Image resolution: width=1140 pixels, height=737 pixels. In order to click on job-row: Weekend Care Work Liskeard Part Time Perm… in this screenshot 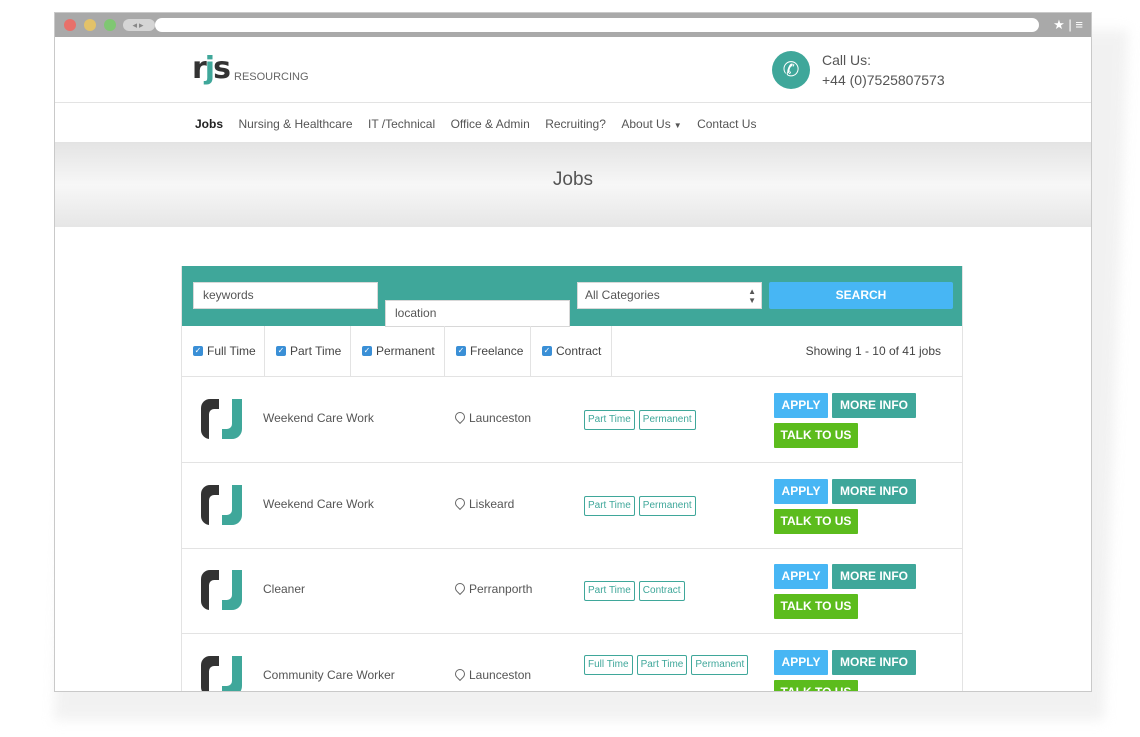, I will do `click(572, 506)`.